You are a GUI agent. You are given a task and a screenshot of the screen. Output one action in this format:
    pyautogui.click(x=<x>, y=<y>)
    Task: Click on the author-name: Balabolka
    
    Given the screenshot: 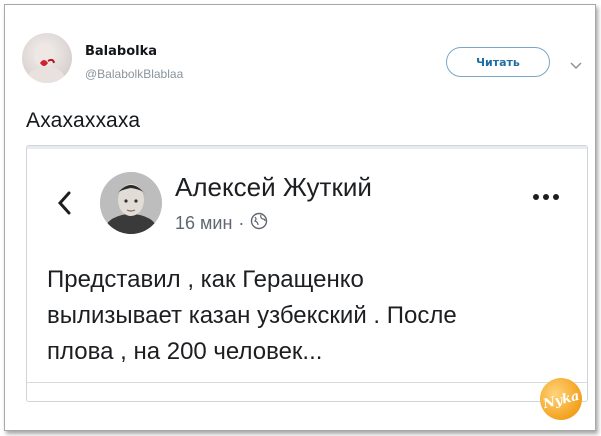 What is the action you would take?
    pyautogui.click(x=121, y=51)
    